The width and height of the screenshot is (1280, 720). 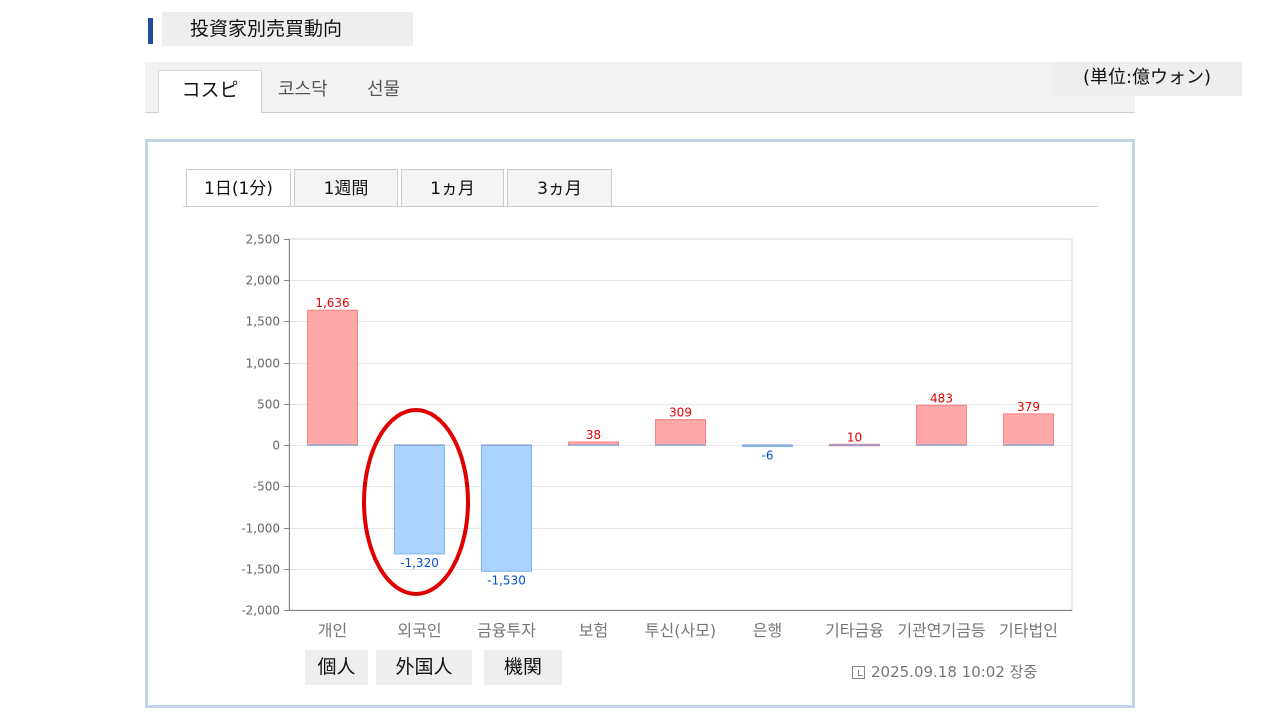 What do you see at coordinates (263, 281) in the screenshot?
I see `y-tick-label: 2,000` at bounding box center [263, 281].